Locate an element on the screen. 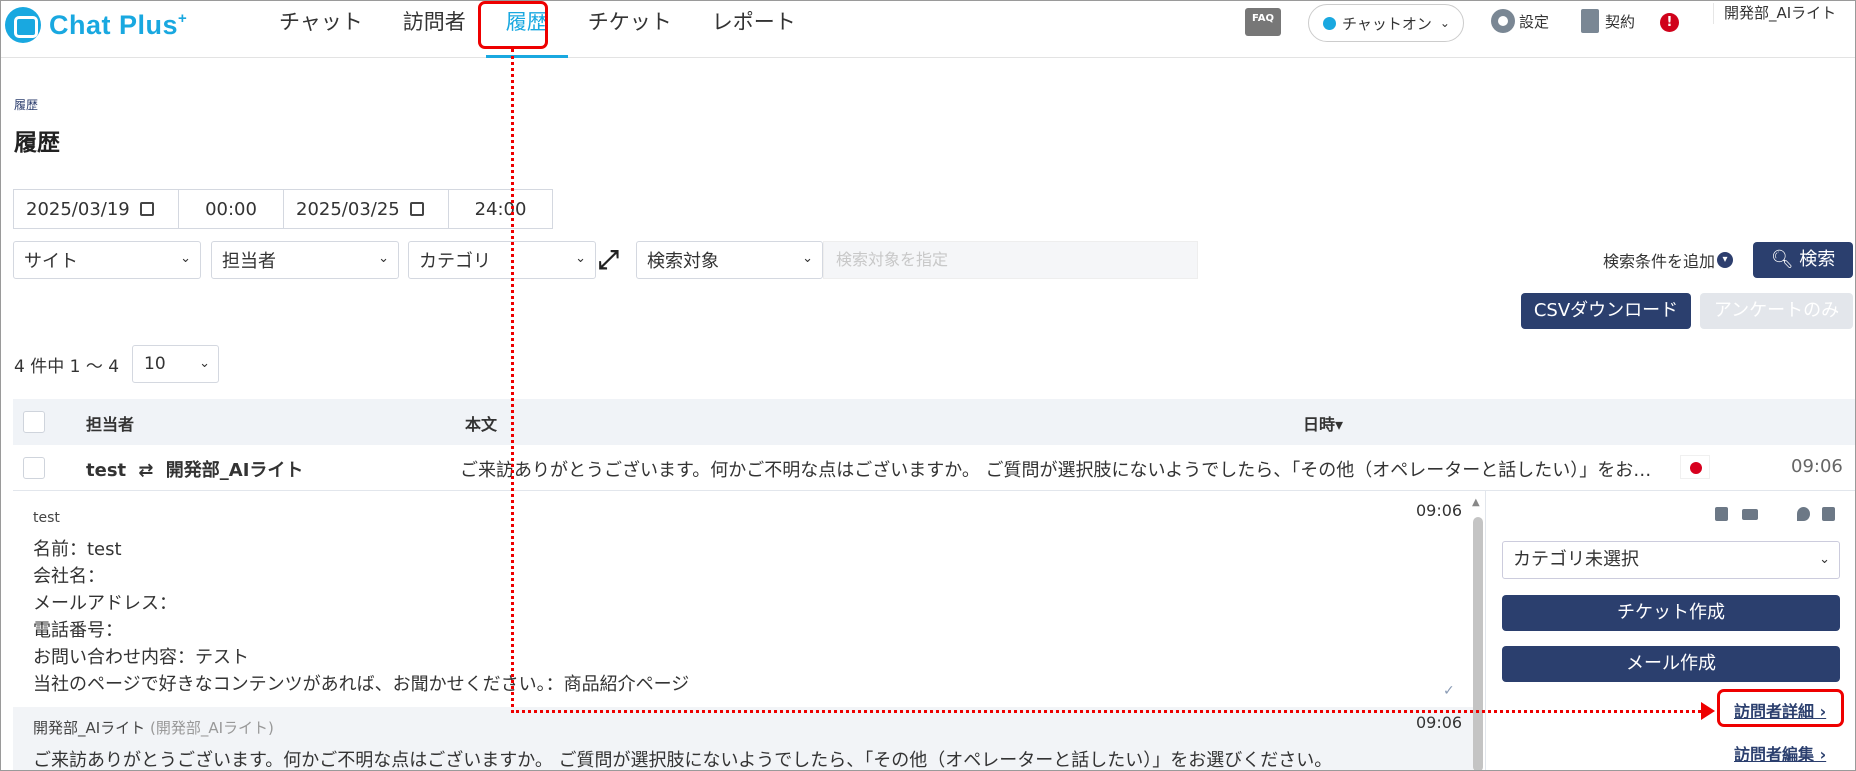 Image resolution: width=1856 pixels, height=771 pixels. nav-reports: レポート is located at coordinates (754, 29).